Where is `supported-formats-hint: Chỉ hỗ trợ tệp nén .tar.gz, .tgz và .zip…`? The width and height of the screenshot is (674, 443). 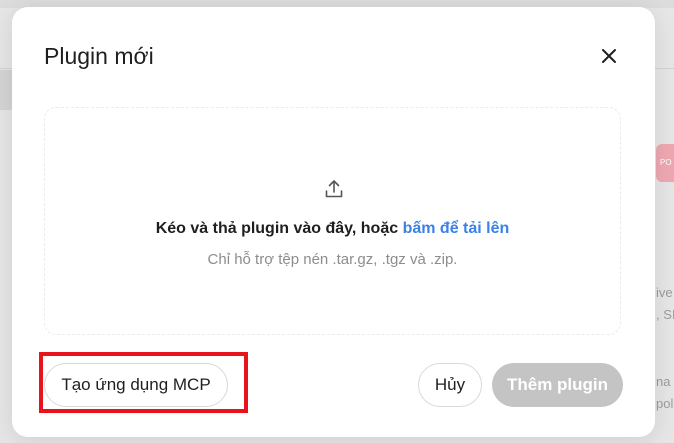
supported-formats-hint: Chỉ hỗ trợ tệp nén .tar.gz, .tgz và .zip… is located at coordinates (332, 259).